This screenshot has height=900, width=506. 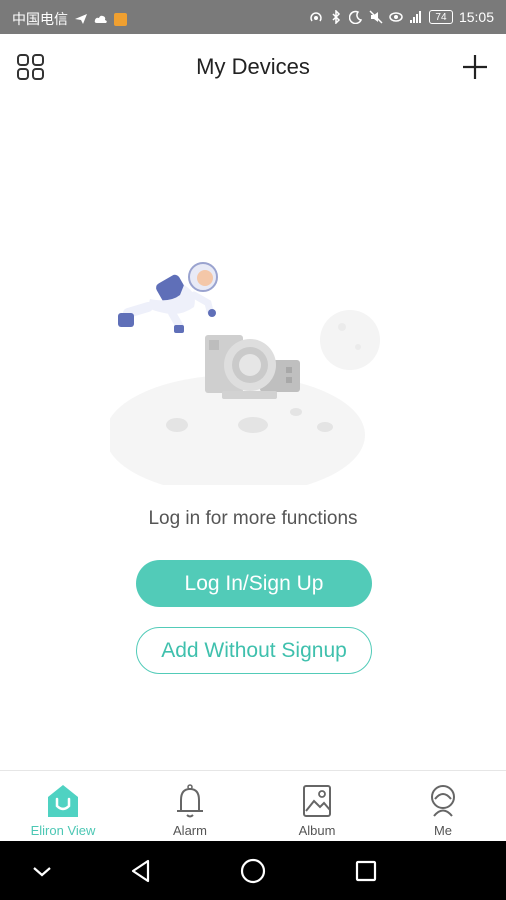 I want to click on image-icon, so click(x=317, y=801).